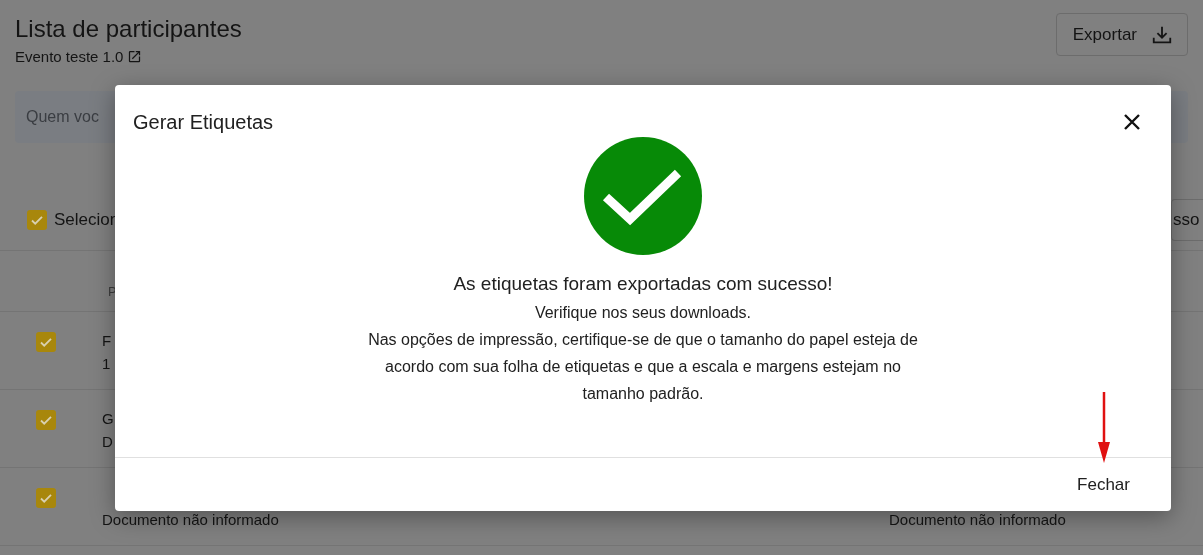 Image resolution: width=1203 pixels, height=555 pixels. I want to click on success-heading: As etiquetas foram exportadas com sucesso!, so click(643, 284).